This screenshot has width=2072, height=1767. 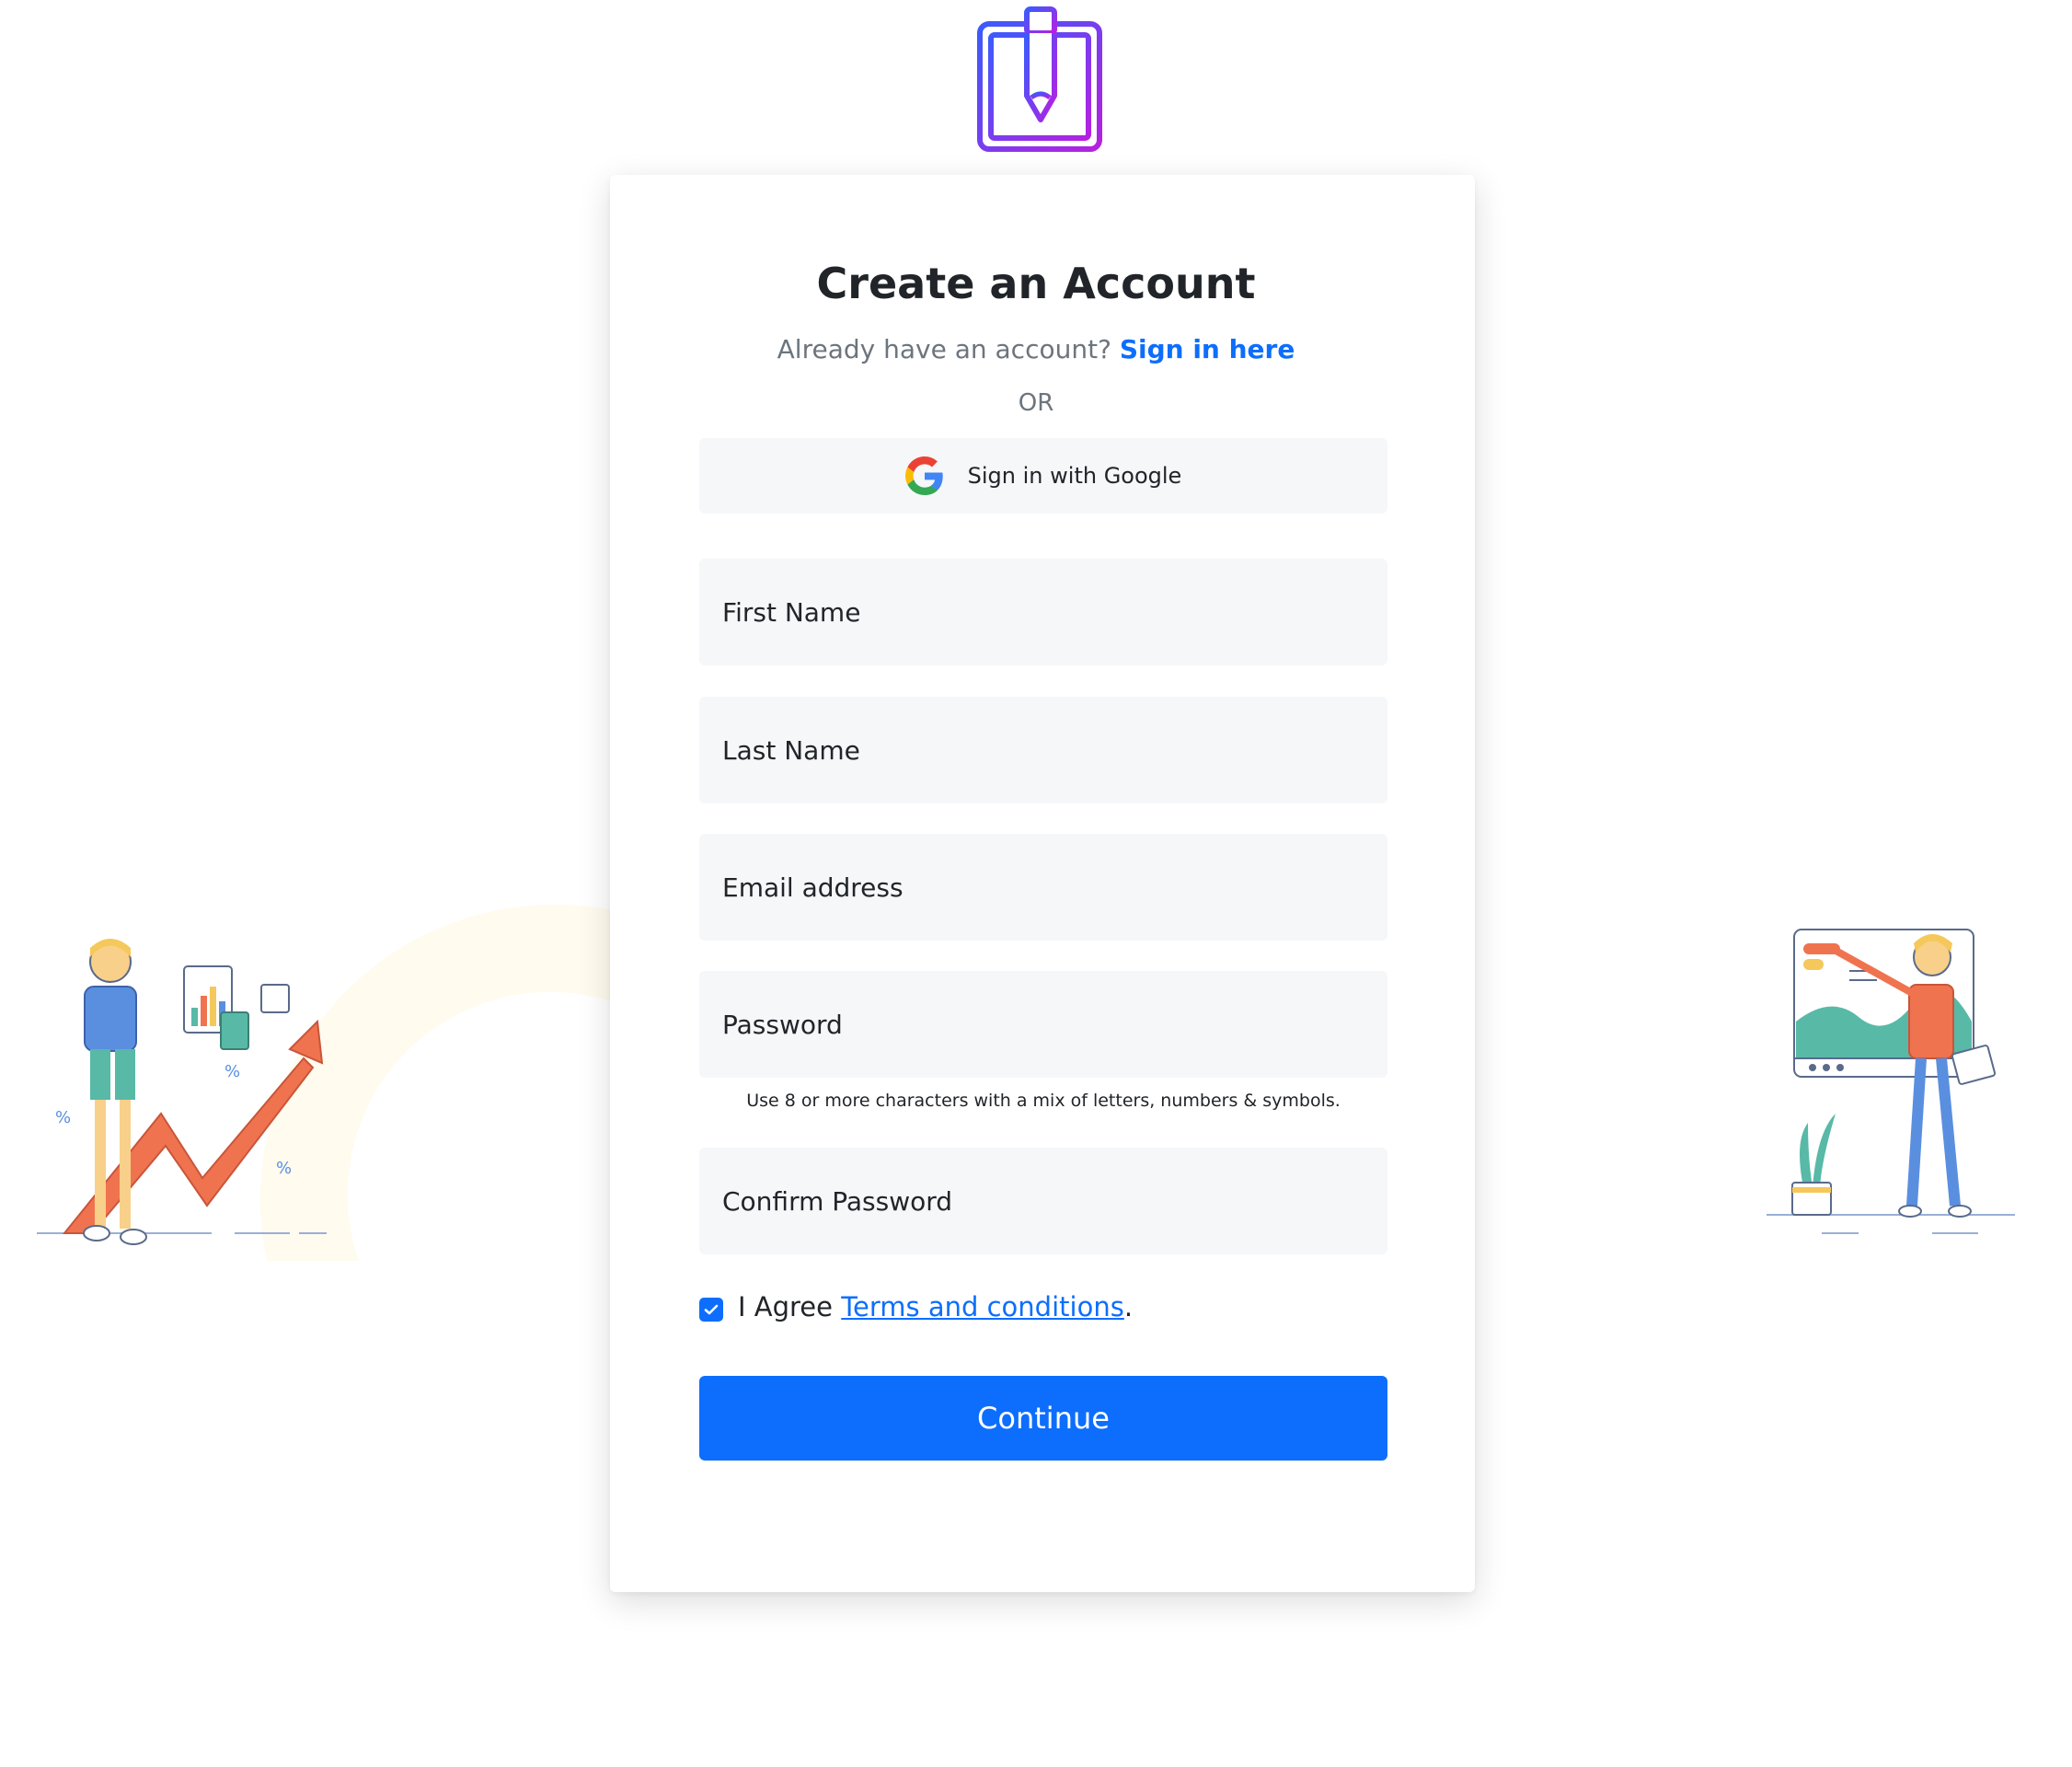 What do you see at coordinates (837, 1201) in the screenshot?
I see `confirm-password-placeholder: Confirm Password` at bounding box center [837, 1201].